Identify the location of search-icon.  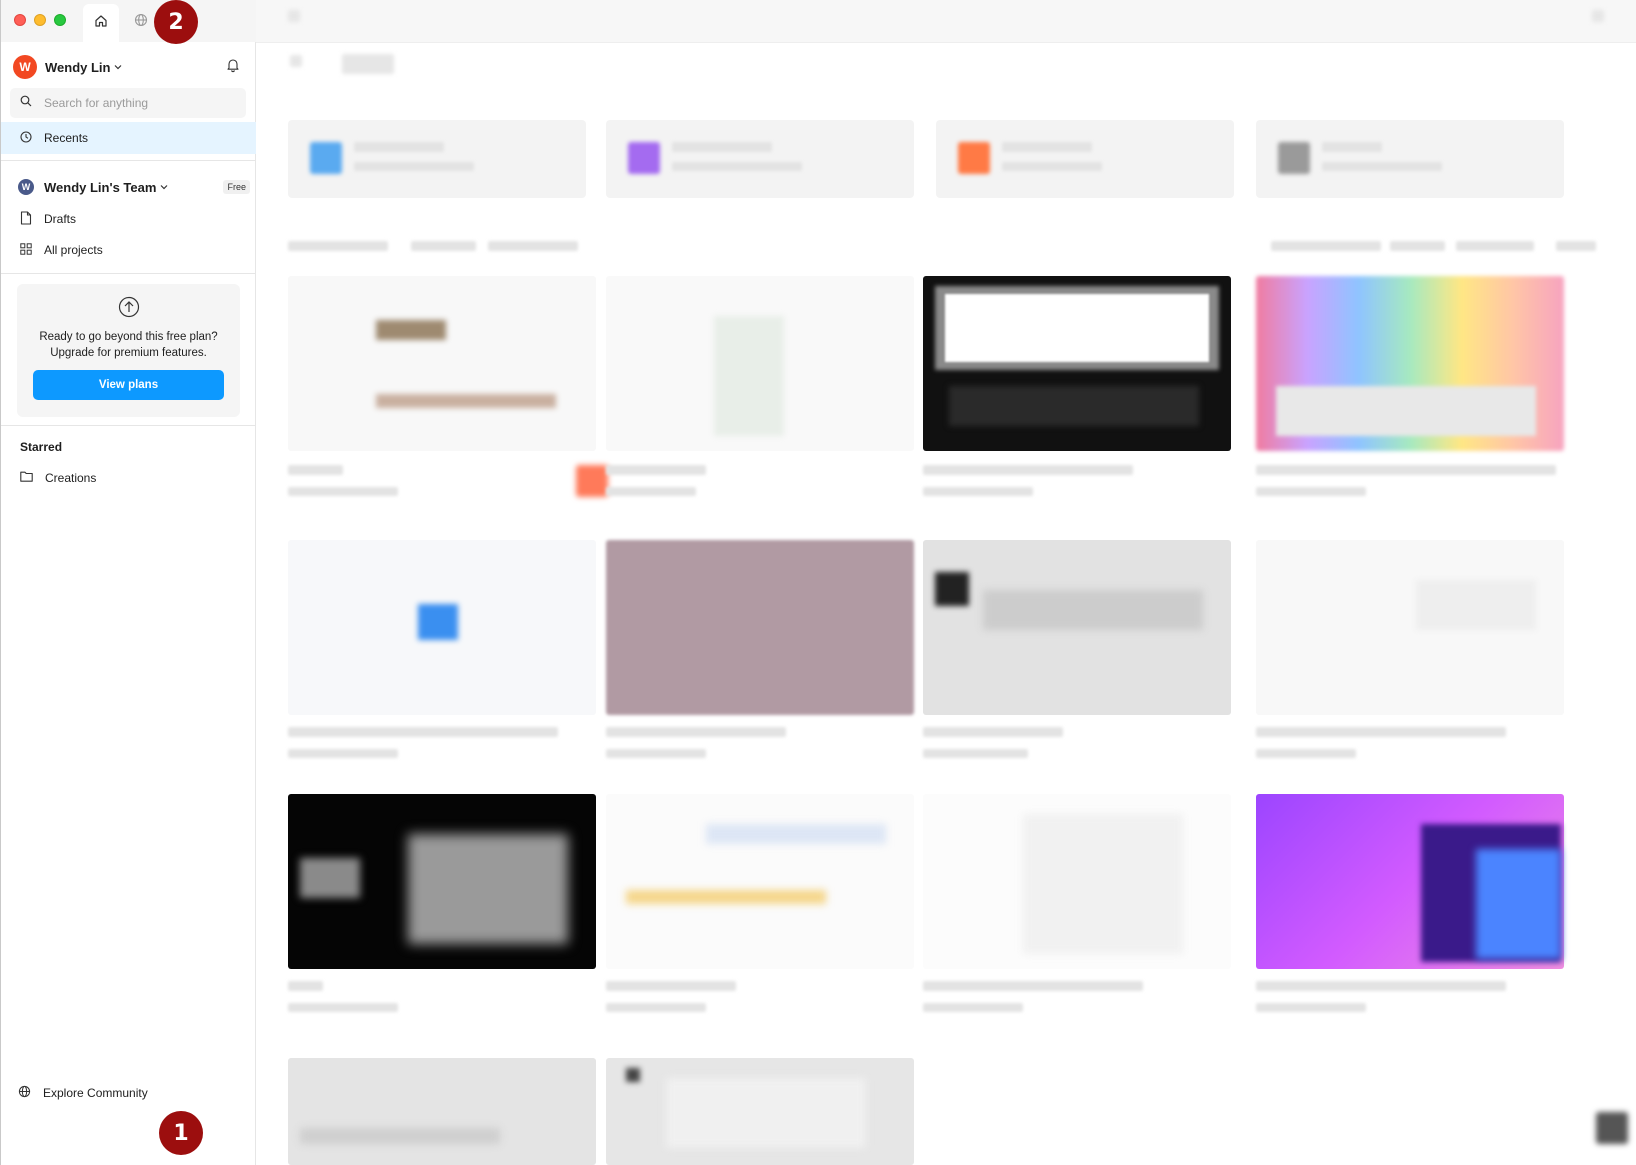
(26, 103).